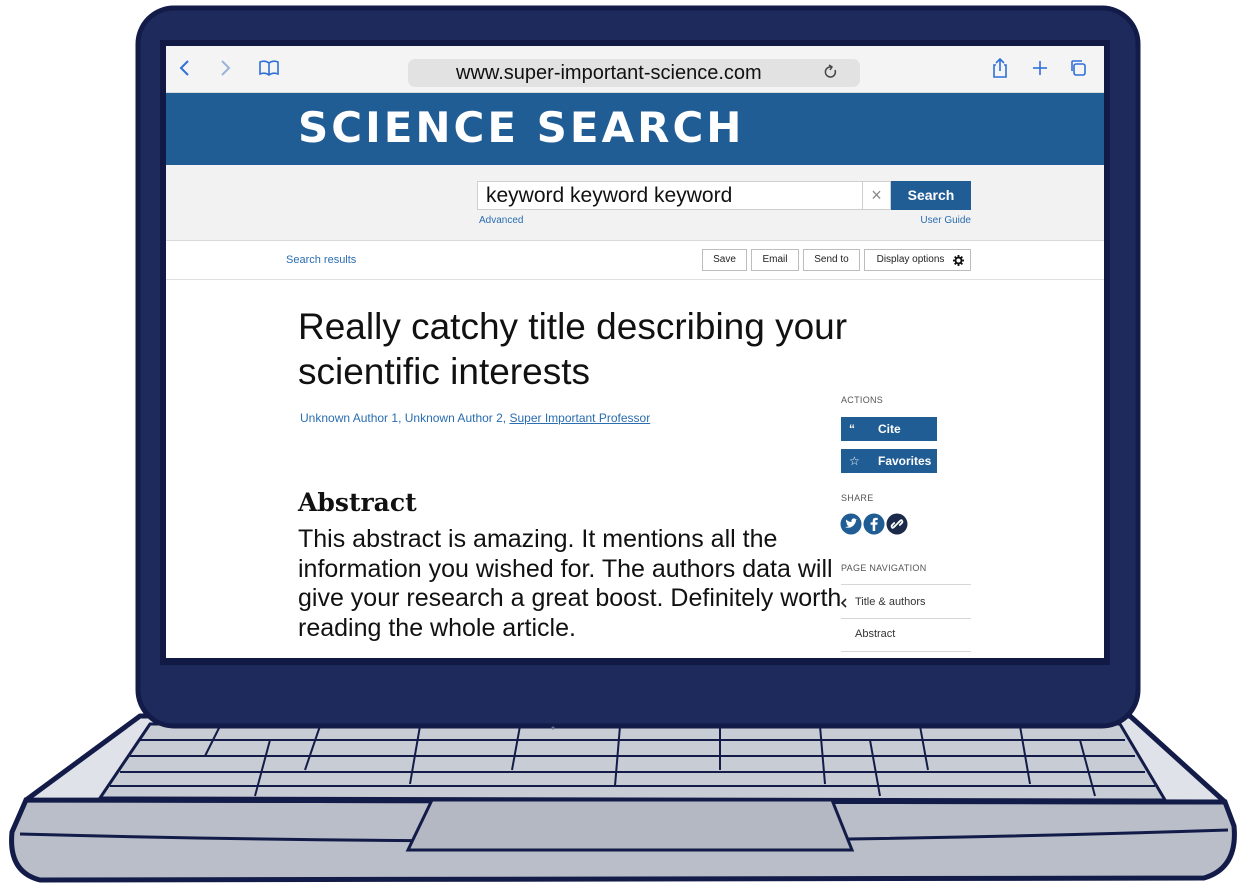 The width and height of the screenshot is (1246, 896). I want to click on nav-item-label: Title & authors, so click(890, 602).